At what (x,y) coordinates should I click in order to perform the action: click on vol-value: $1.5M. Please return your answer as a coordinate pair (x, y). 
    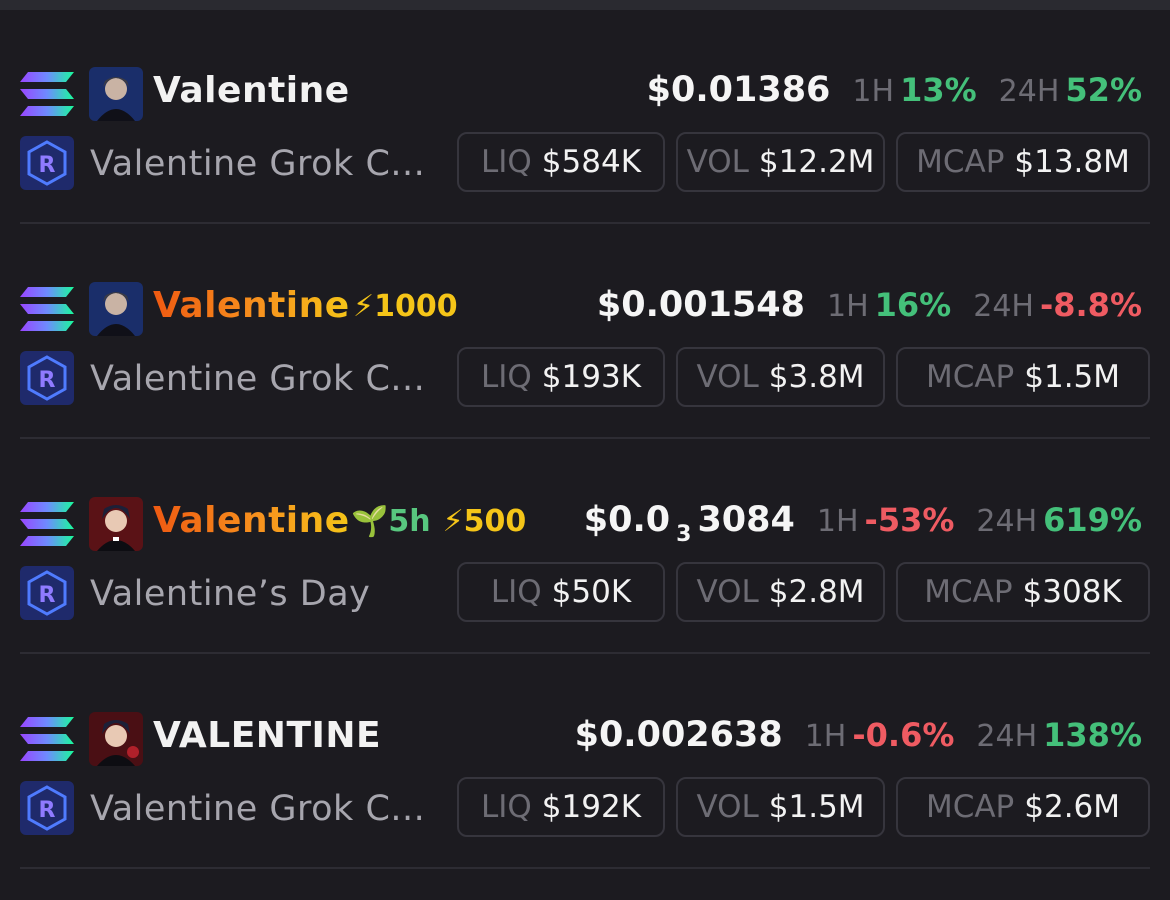
    Looking at the image, I should click on (816, 807).